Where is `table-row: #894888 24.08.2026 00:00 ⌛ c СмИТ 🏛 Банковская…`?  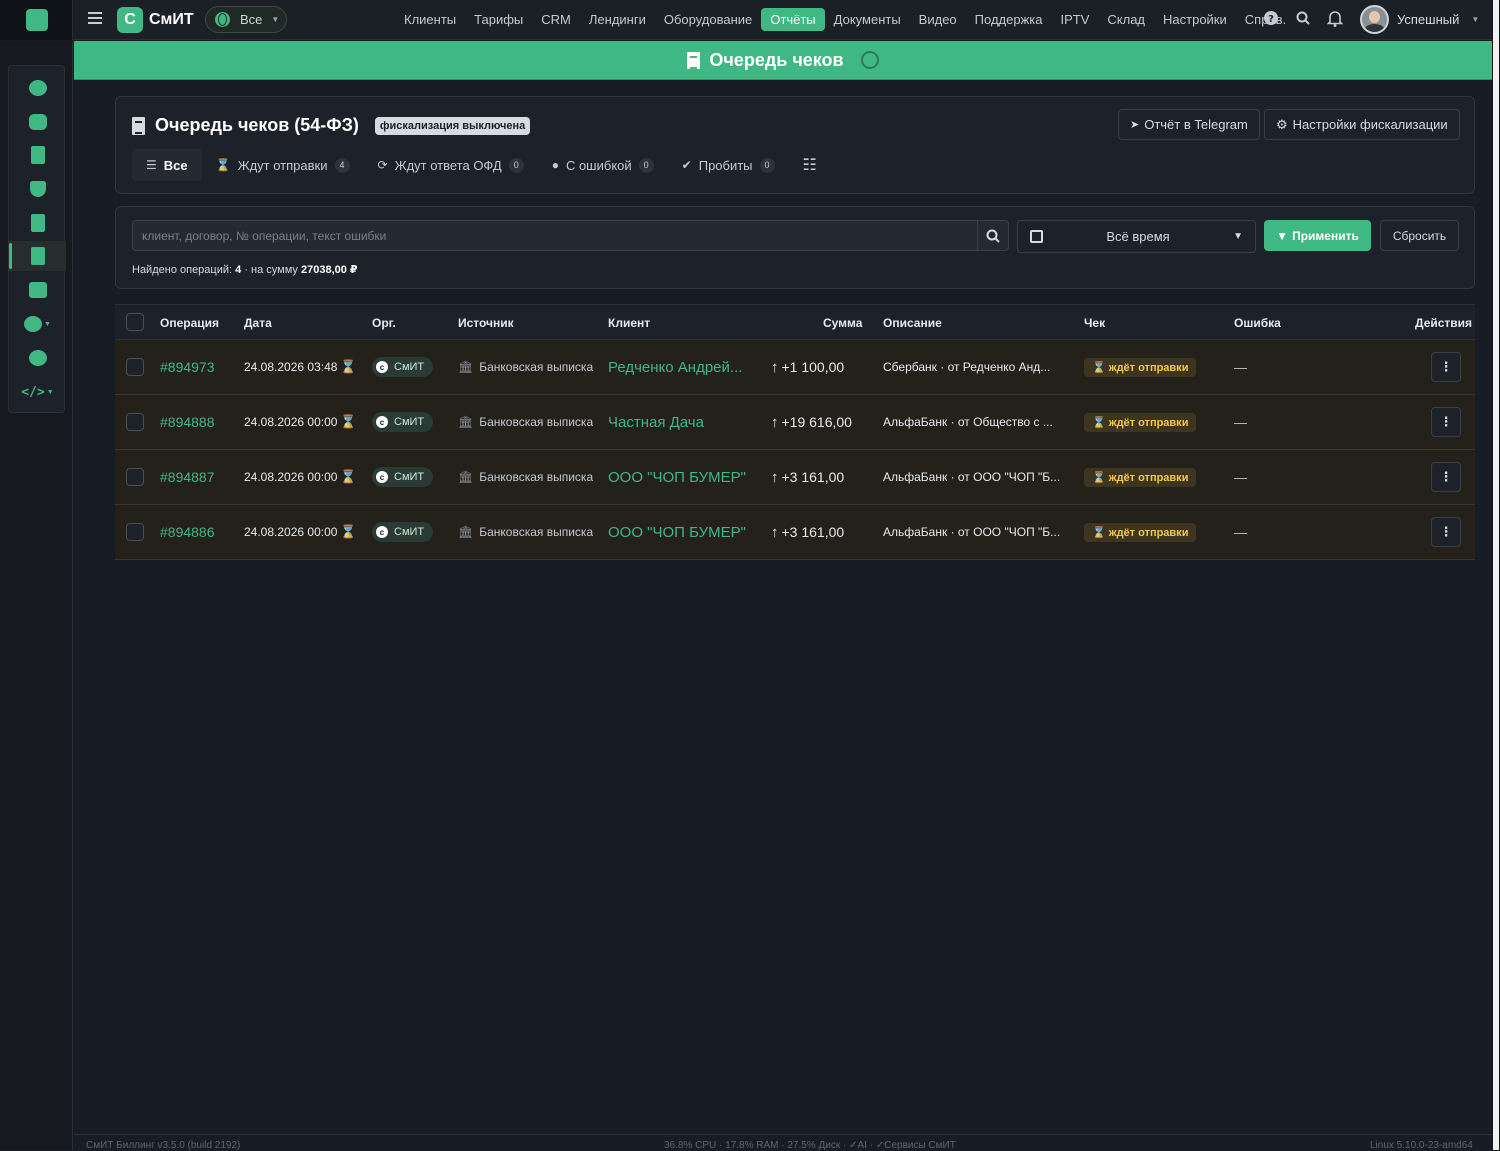 table-row: #894888 24.08.2026 00:00 ⌛ c СмИТ 🏛 Банковская… is located at coordinates (795, 422).